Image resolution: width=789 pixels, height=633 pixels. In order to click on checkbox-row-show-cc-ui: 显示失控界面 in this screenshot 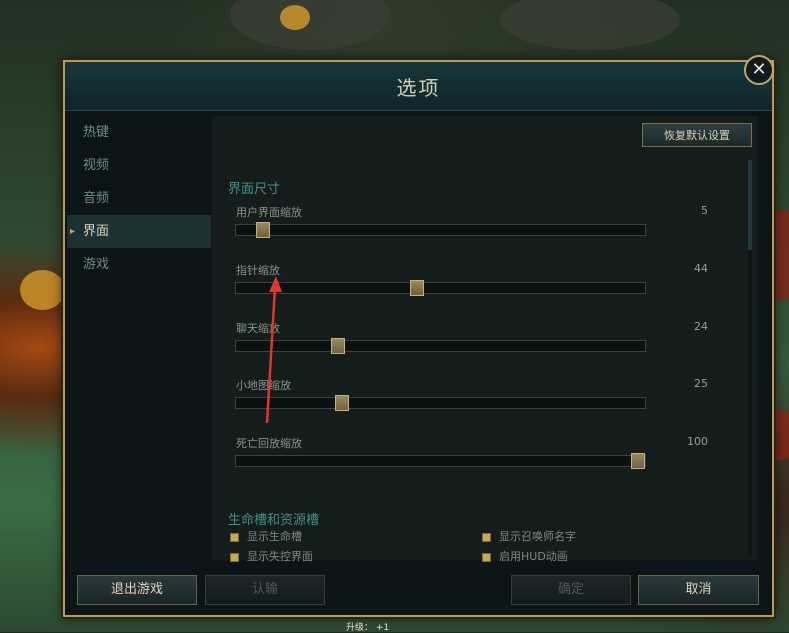, I will do `click(271, 556)`.